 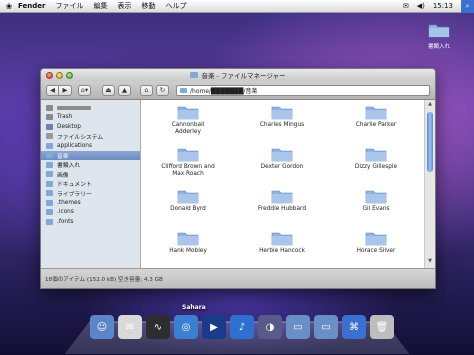 I want to click on sidebar-item-label: Desktop, so click(x=69, y=126).